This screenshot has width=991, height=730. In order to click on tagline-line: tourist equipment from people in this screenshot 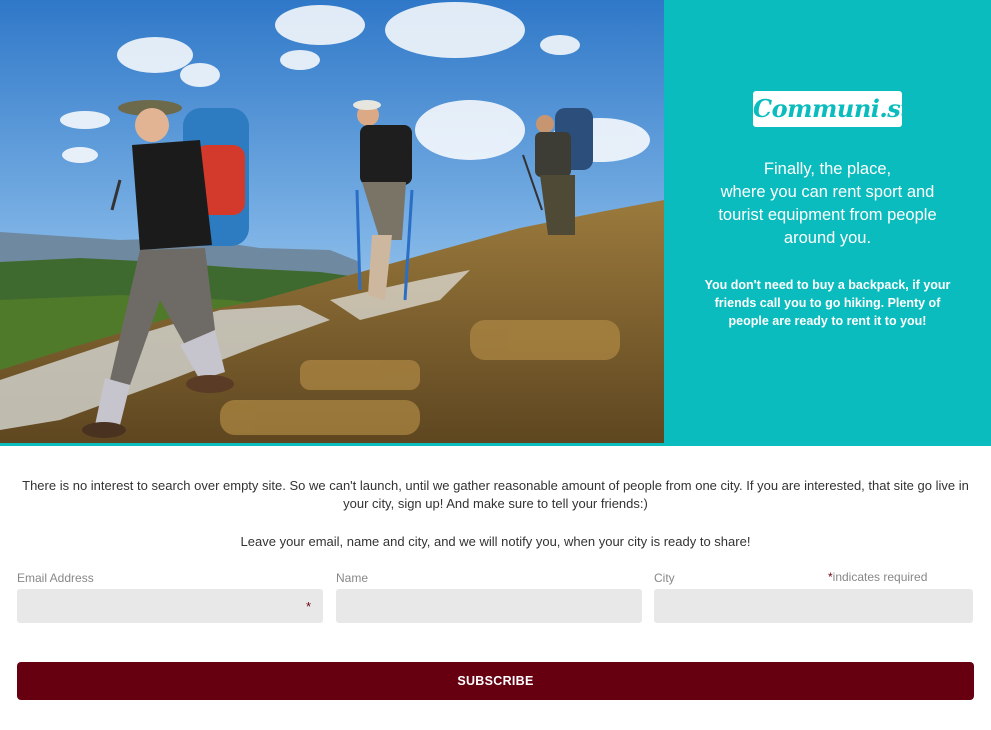, I will do `click(827, 215)`.